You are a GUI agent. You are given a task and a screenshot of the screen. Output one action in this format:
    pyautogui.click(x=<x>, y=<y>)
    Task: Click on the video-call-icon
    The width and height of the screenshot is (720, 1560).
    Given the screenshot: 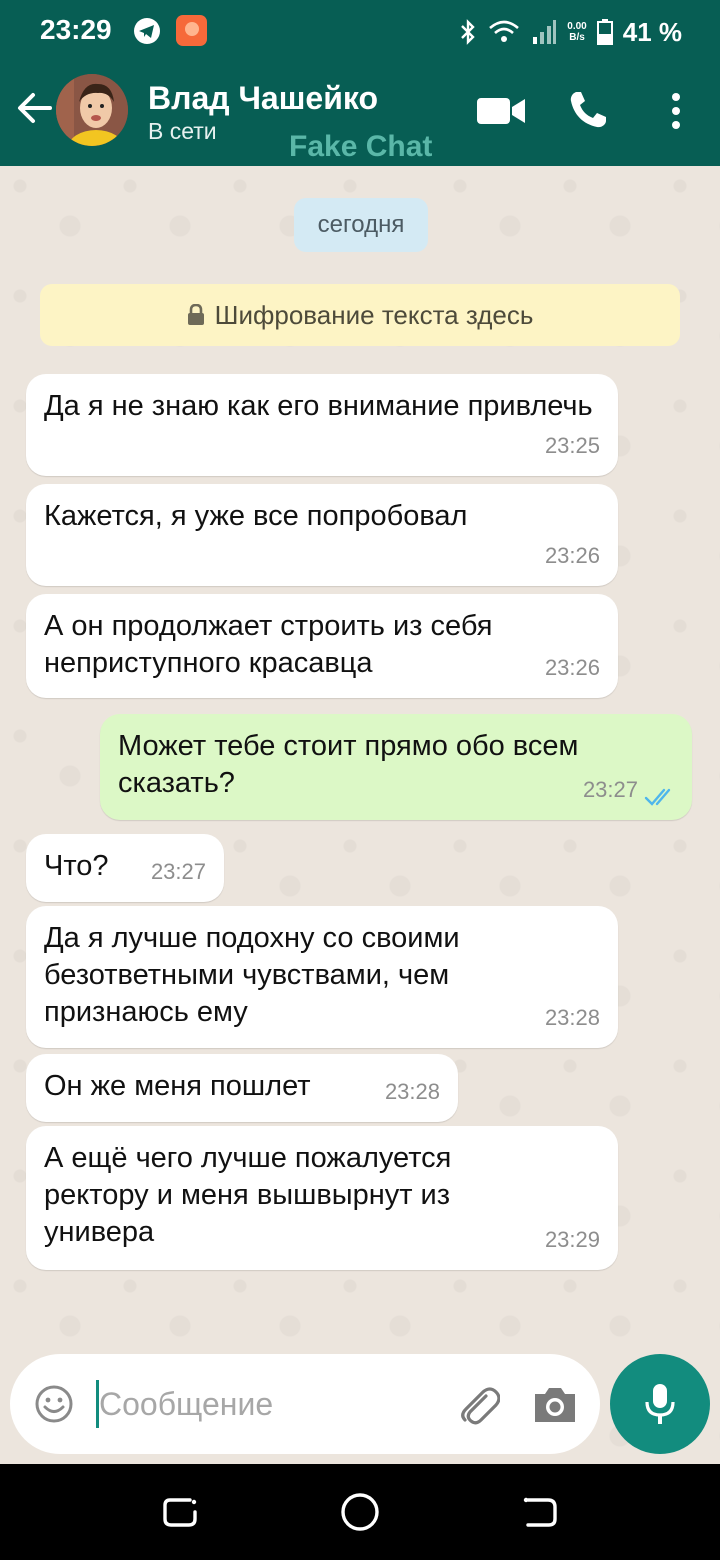 What is the action you would take?
    pyautogui.click(x=501, y=111)
    